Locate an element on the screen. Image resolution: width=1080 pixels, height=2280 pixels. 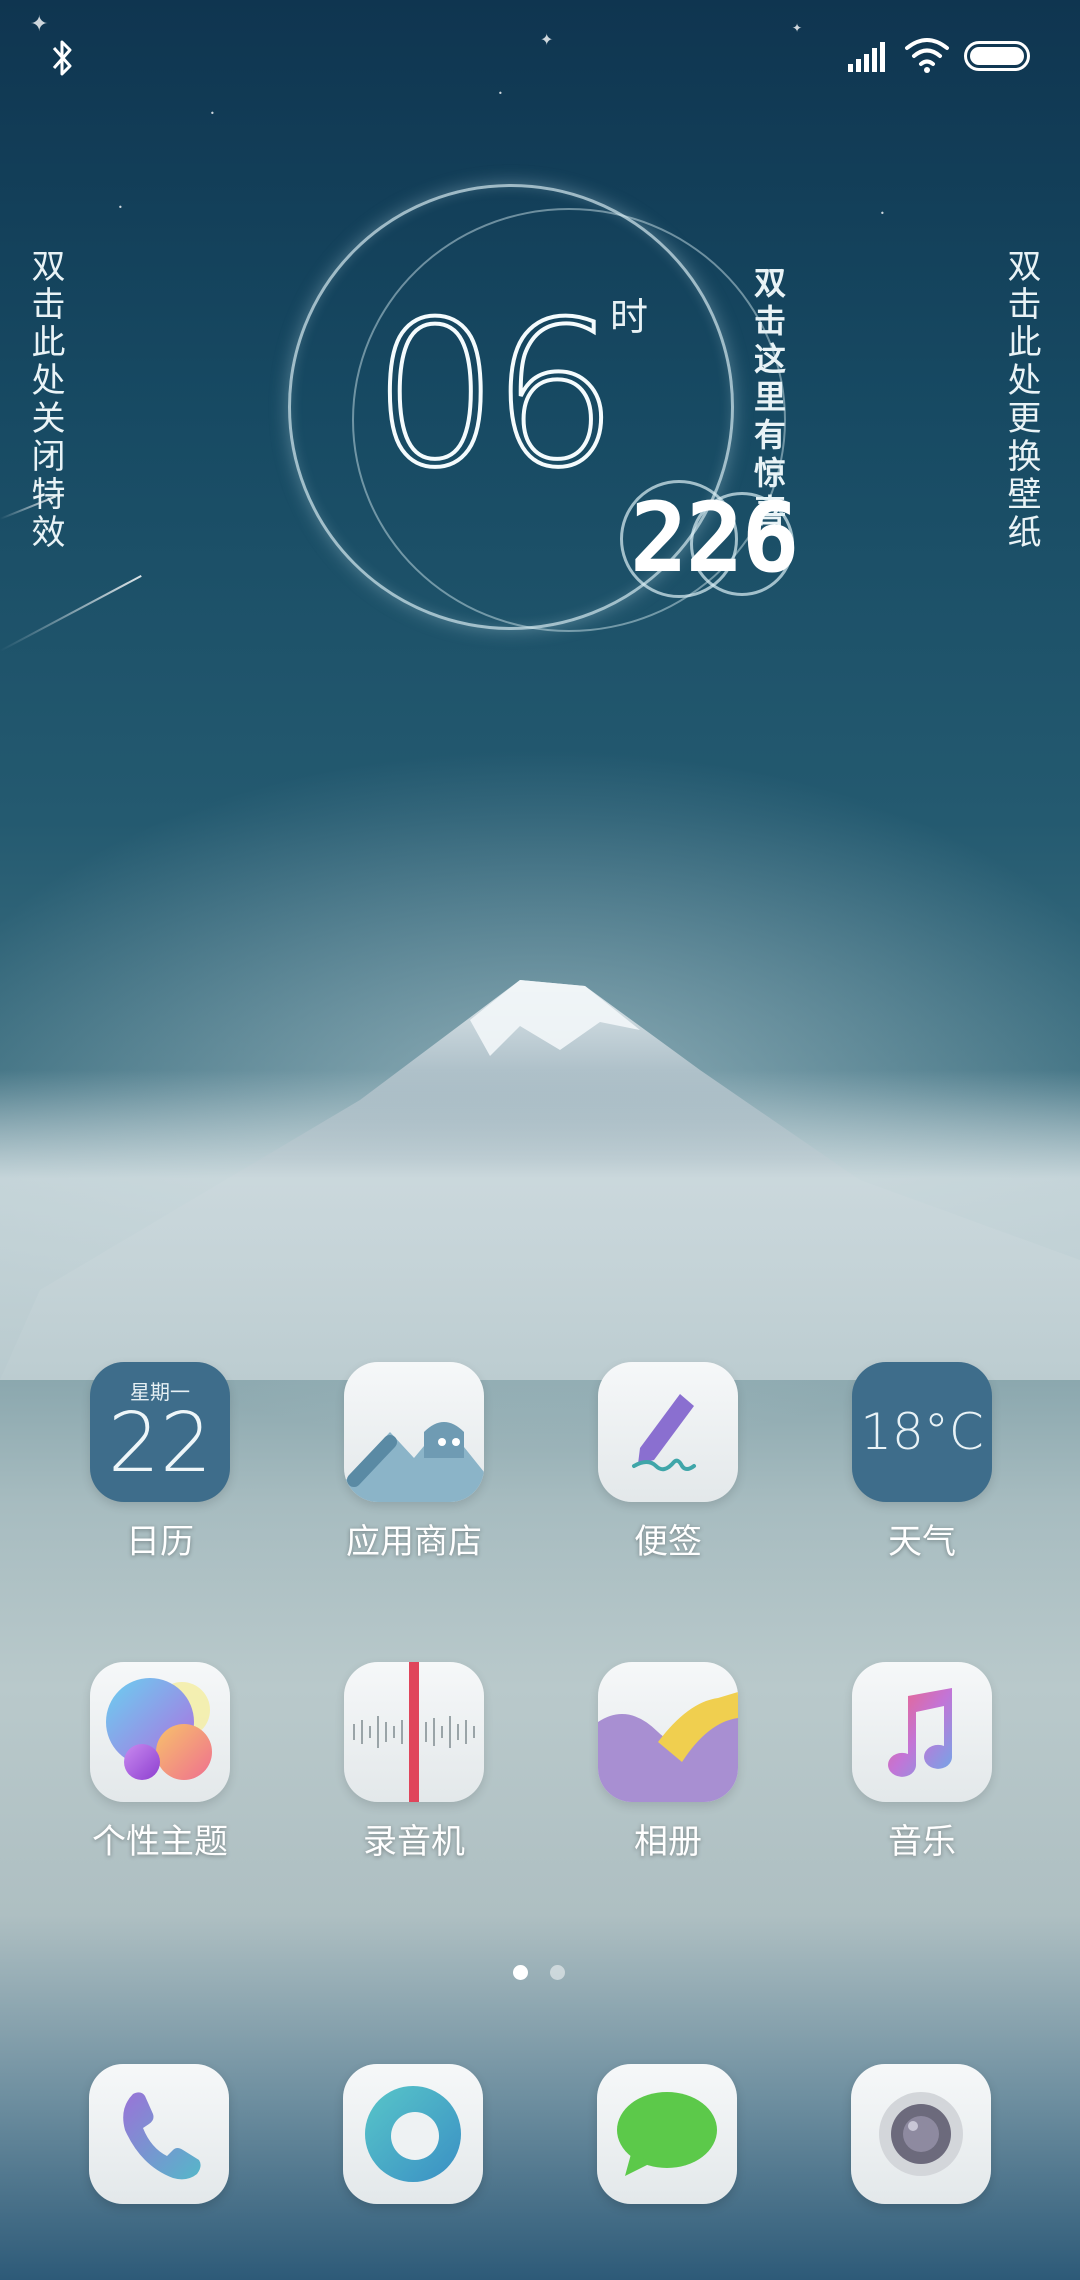
dock-phone is located at coordinates (159, 2134).